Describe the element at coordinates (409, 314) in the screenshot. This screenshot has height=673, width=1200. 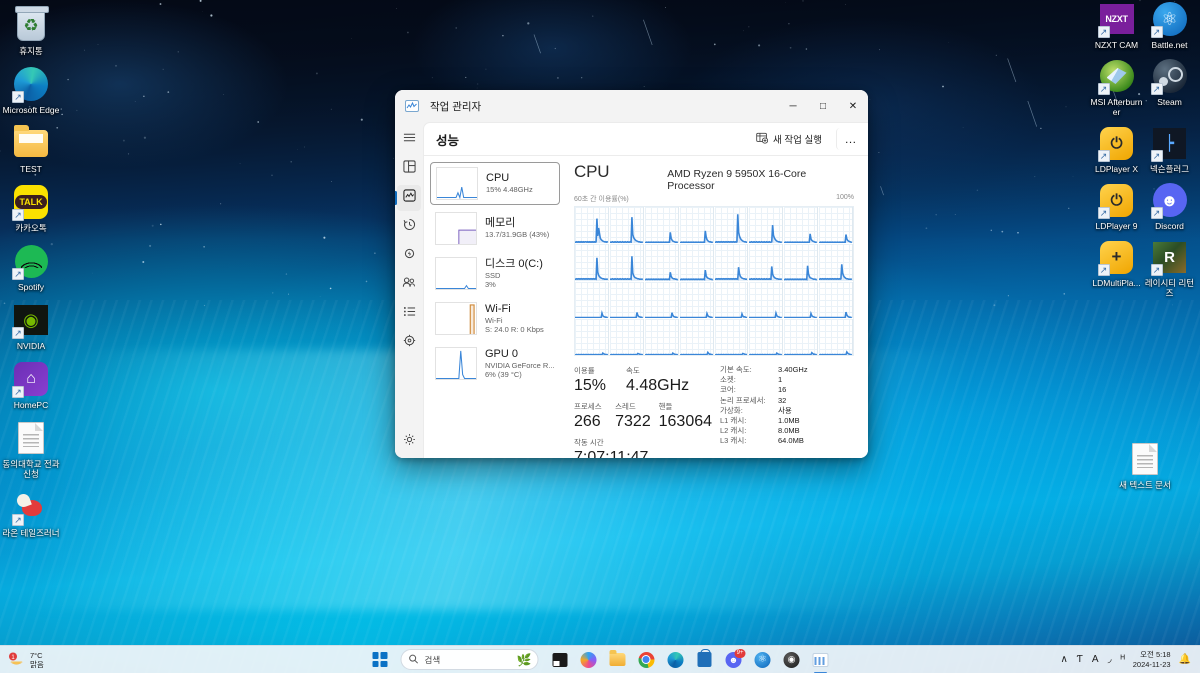
I see `rail-details` at that location.